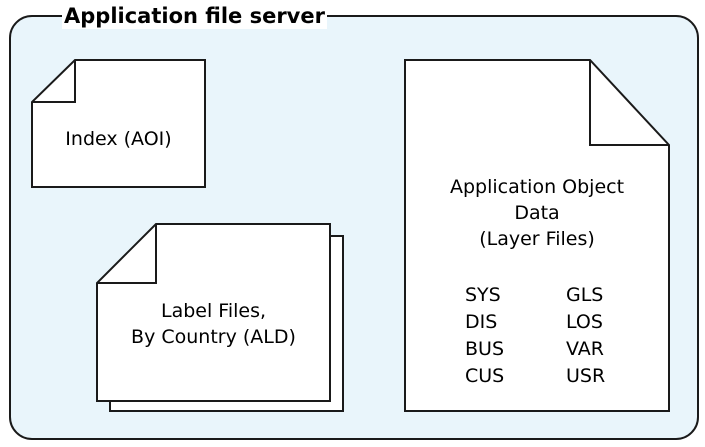 This screenshot has height=447, width=705. Describe the element at coordinates (483, 295) in the screenshot. I see `layer-code: SYS` at that location.